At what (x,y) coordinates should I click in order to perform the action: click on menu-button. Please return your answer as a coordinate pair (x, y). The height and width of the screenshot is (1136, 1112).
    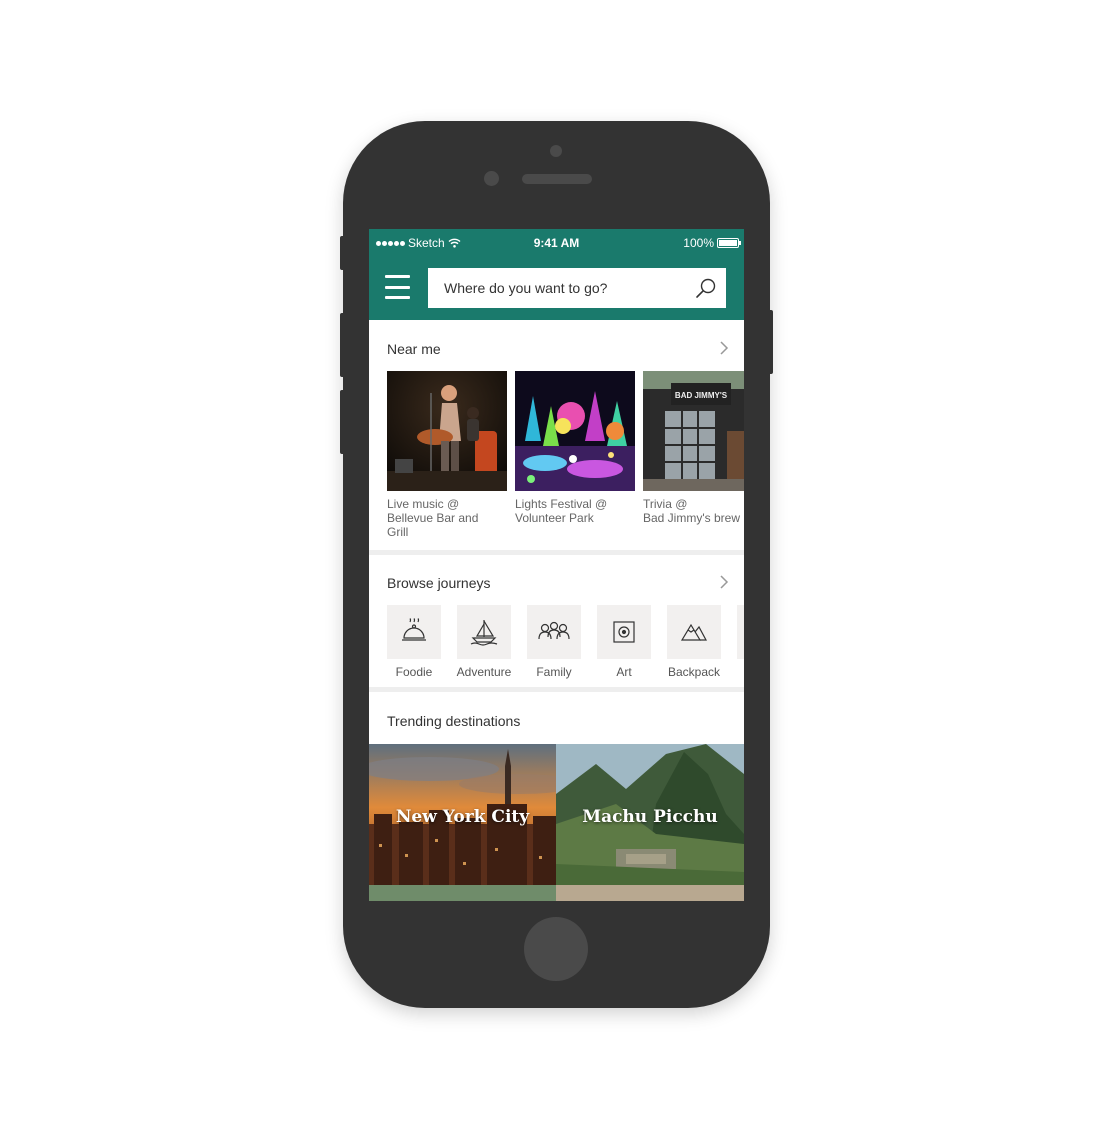
    Looking at the image, I should click on (398, 287).